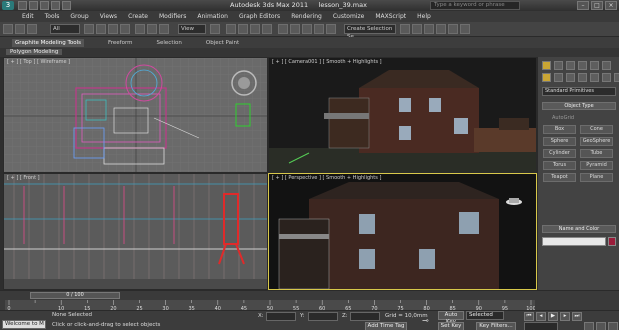 The width and height of the screenshot is (619, 330). What do you see at coordinates (267, 29) in the screenshot?
I see `spinner-snap-icon` at bounding box center [267, 29].